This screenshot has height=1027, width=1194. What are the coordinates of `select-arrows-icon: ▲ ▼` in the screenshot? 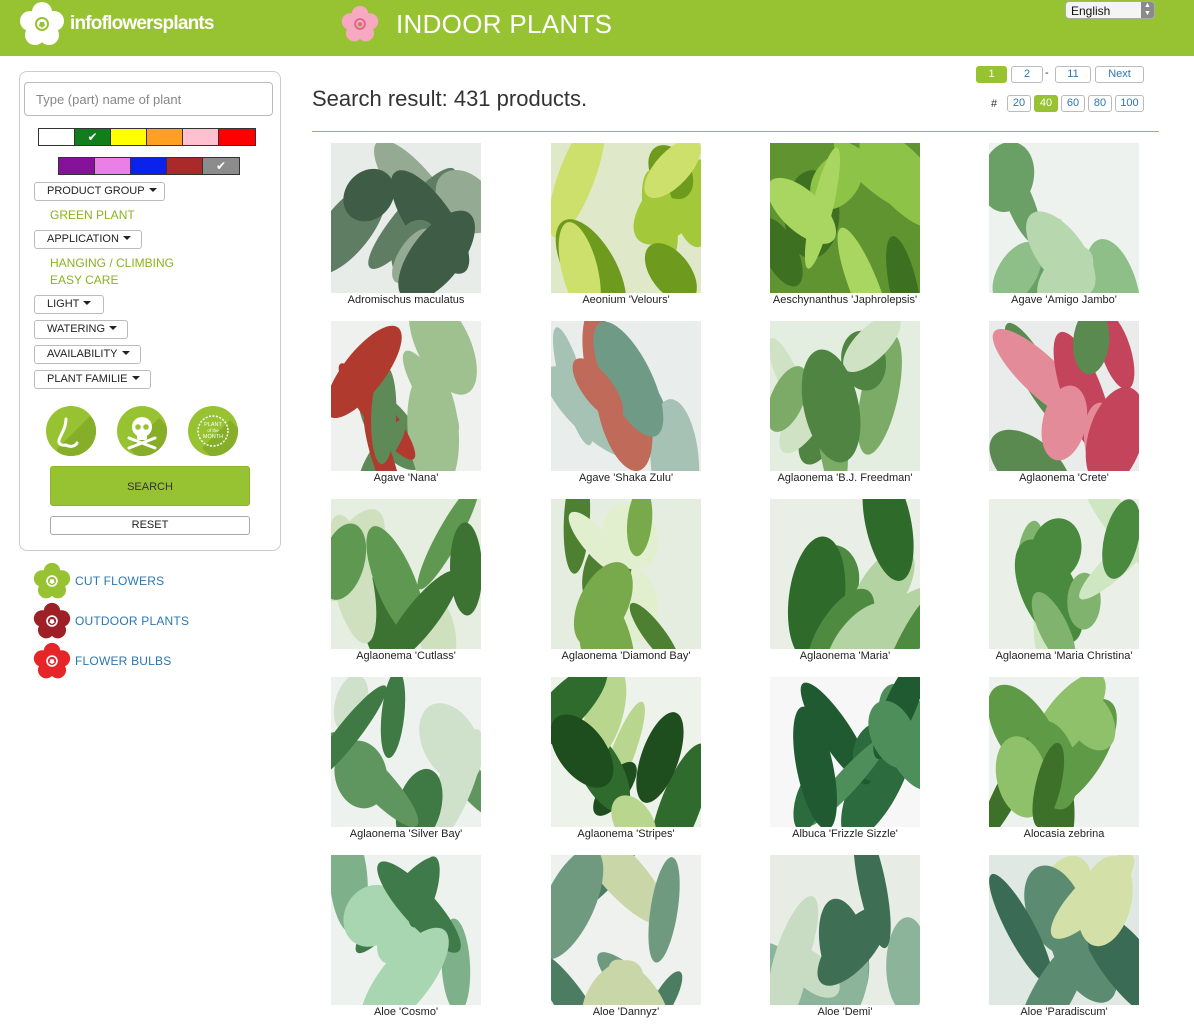 It's located at (1147, 10).